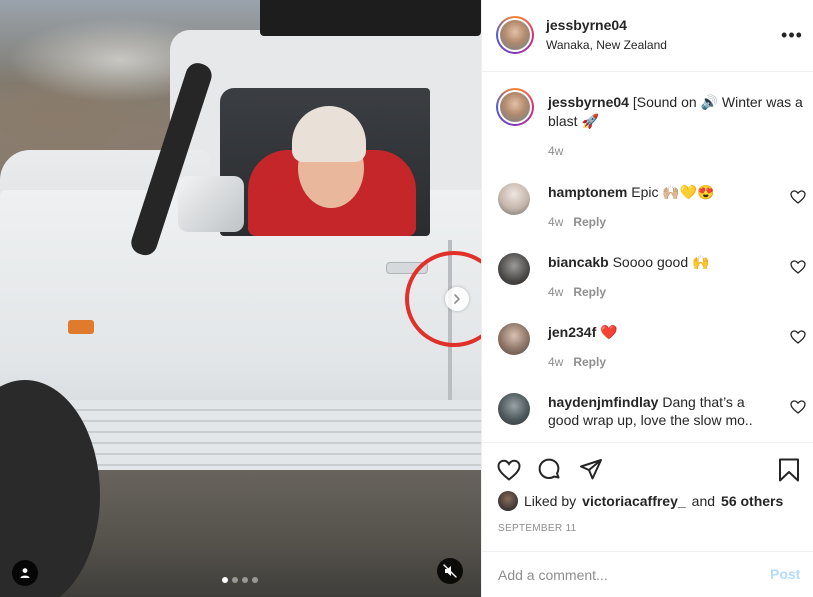  I want to click on share-icon, so click(591, 470).